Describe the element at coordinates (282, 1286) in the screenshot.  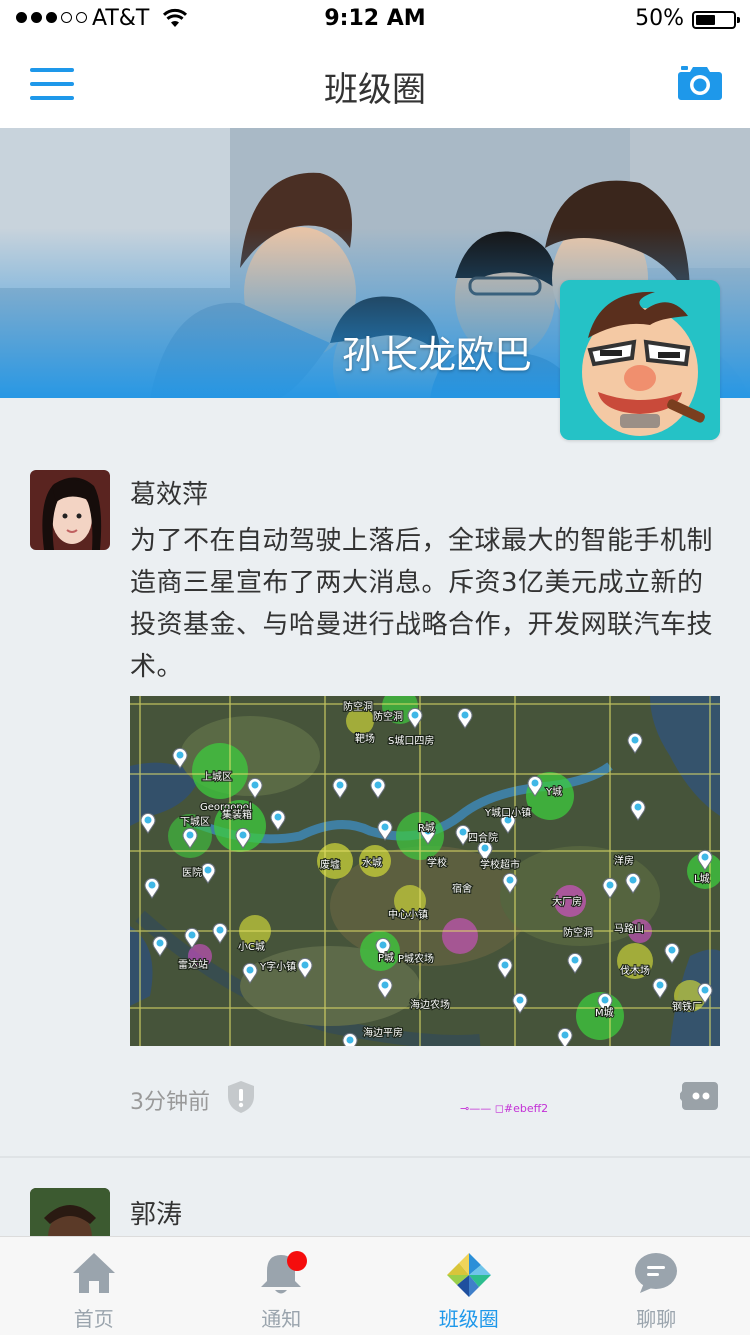
I see `tab-notifications: 通知` at that location.